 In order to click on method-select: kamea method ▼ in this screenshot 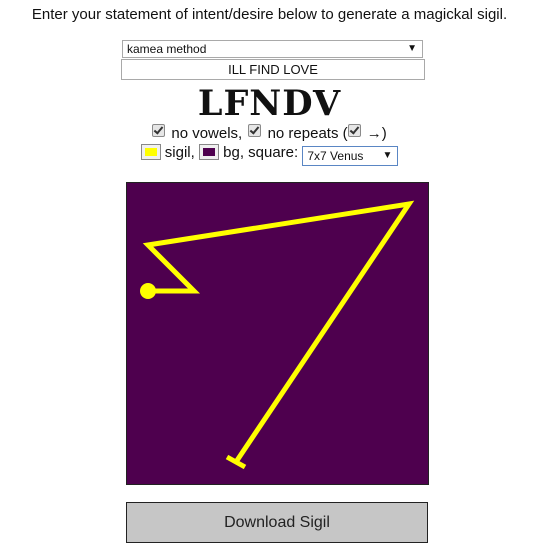, I will do `click(272, 49)`.